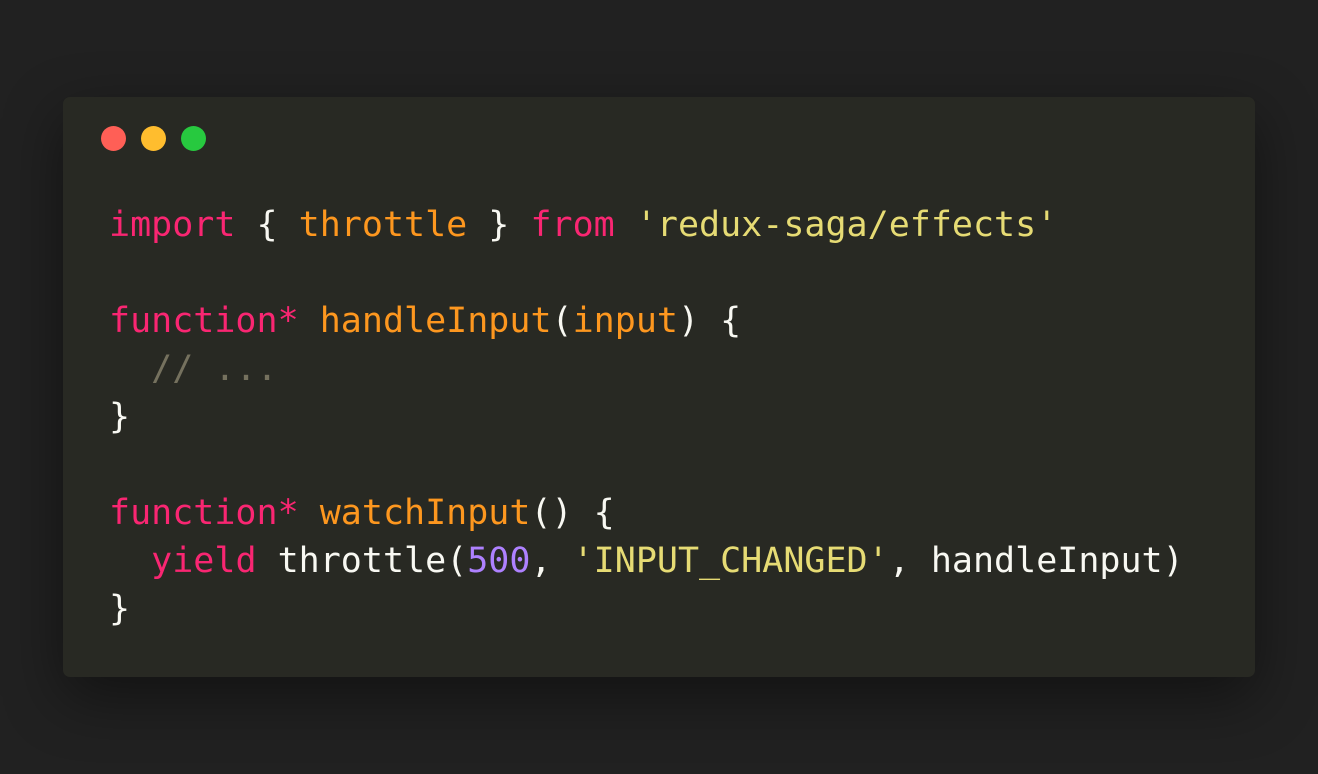 The height and width of the screenshot is (774, 1318). I want to click on minimize-dot-icon, so click(153, 138).